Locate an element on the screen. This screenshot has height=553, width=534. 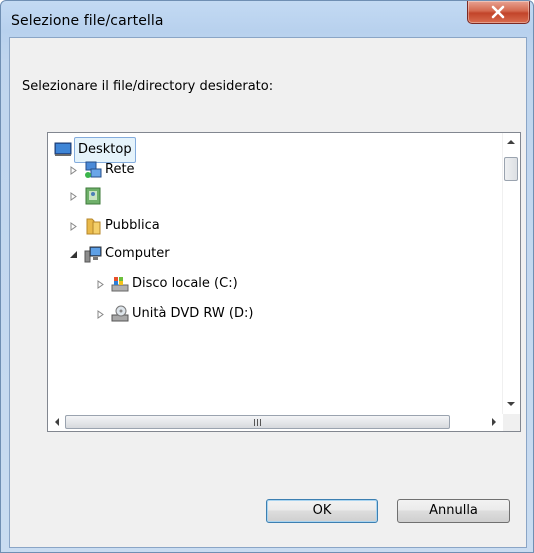
ok-button: OK is located at coordinates (322, 511).